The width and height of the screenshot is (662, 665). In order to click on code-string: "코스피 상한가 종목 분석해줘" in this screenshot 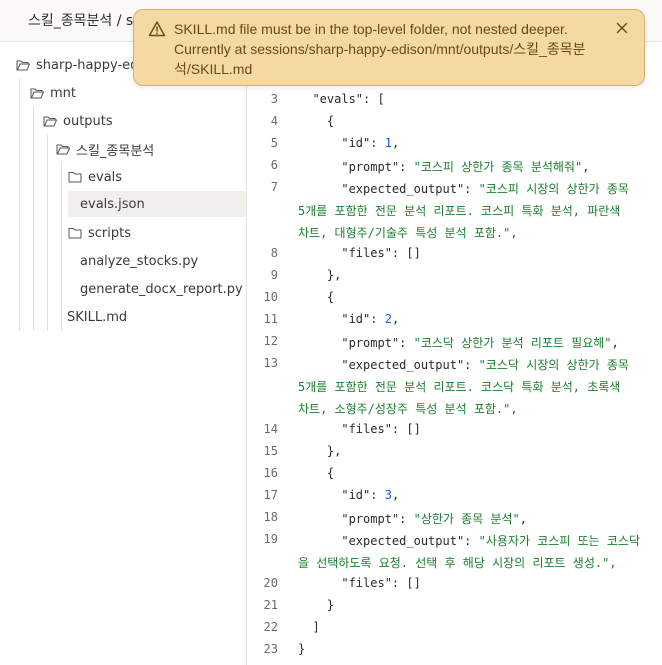, I will do `click(498, 167)`.